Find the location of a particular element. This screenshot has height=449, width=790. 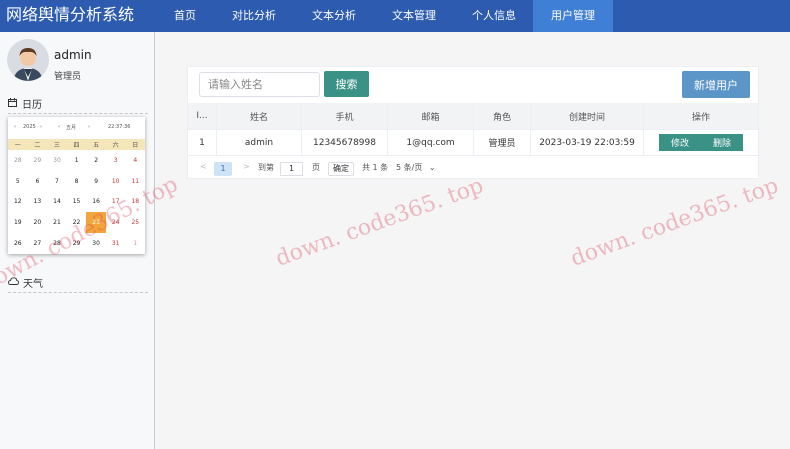

nav-item-text-management: 文本管理 is located at coordinates (414, 16).